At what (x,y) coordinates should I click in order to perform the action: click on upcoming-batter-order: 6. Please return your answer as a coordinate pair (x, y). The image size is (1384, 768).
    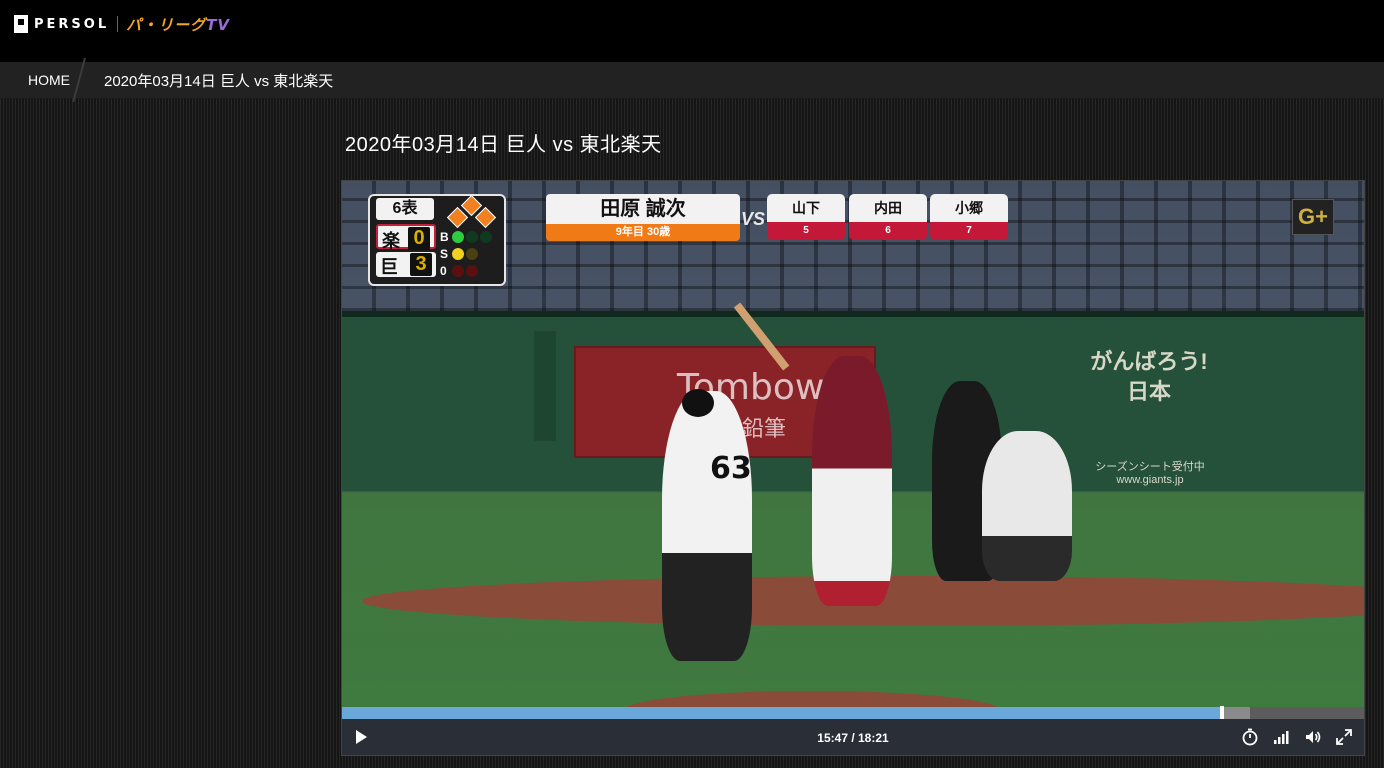
    Looking at the image, I should click on (888, 231).